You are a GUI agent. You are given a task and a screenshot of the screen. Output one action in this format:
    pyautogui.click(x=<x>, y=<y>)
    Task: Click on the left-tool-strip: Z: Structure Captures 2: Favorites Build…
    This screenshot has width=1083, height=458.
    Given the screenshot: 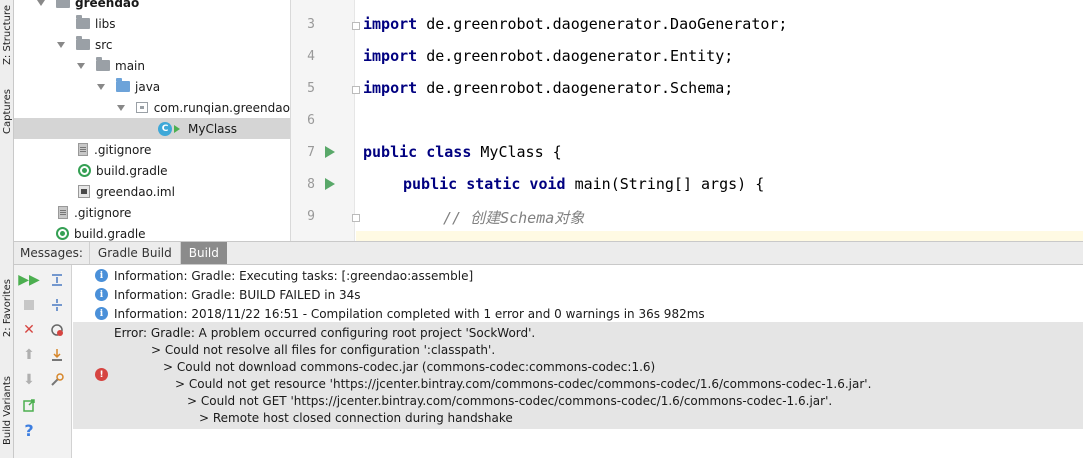 What is the action you would take?
    pyautogui.click(x=7, y=229)
    